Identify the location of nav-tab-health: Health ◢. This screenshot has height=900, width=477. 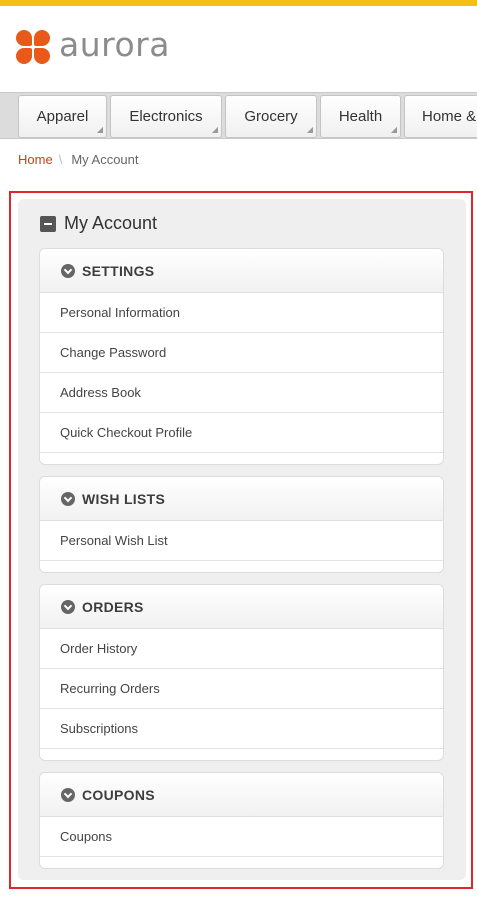
(360, 116).